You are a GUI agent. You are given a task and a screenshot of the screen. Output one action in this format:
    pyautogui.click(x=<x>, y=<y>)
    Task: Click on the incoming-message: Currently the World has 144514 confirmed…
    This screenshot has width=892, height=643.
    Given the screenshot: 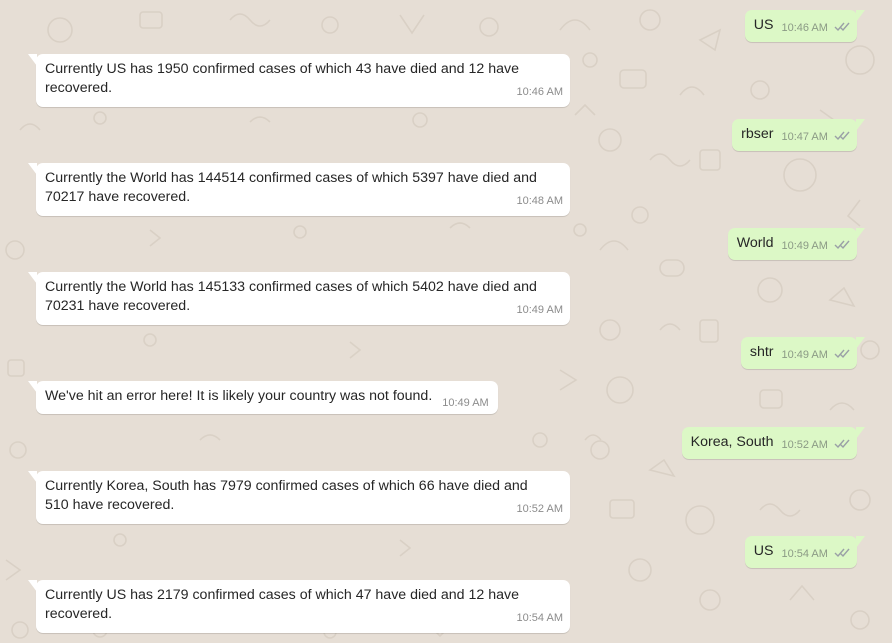 What is the action you would take?
    pyautogui.click(x=299, y=189)
    